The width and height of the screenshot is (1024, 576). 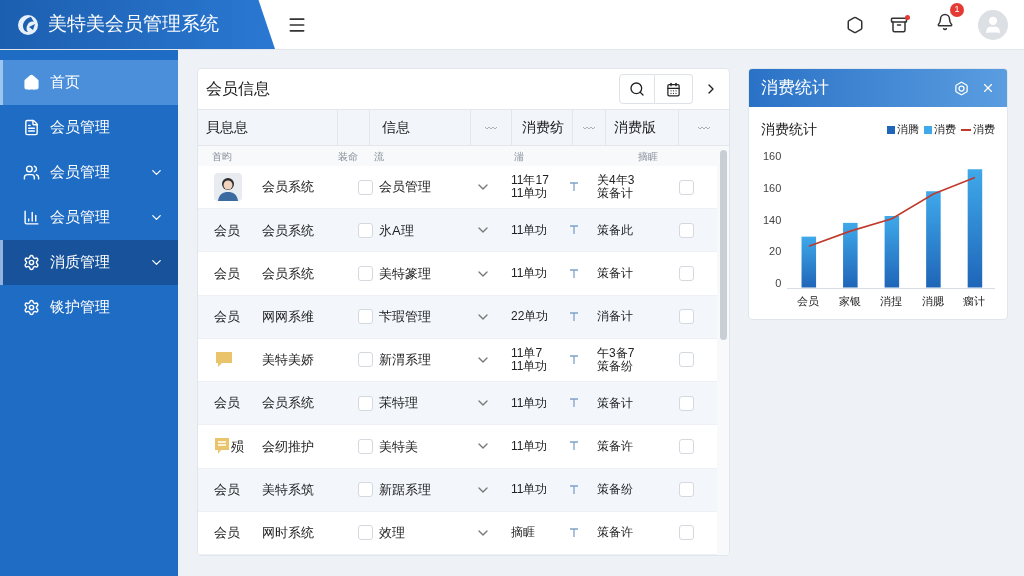 I want to click on logo-icon, so click(x=28, y=24).